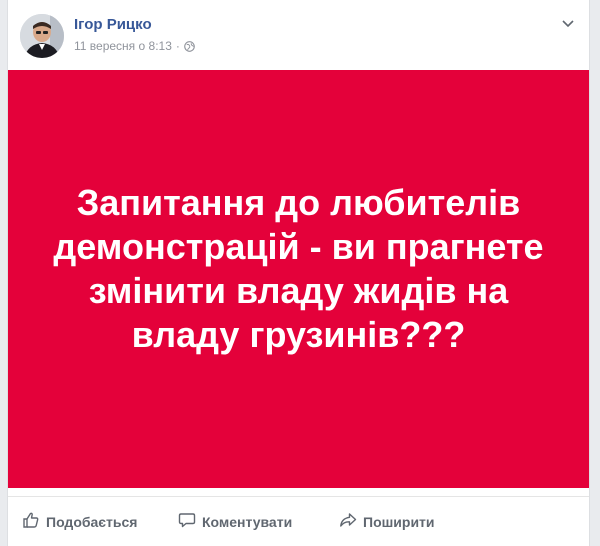 This screenshot has height=546, width=600. Describe the element at coordinates (189, 46) in the screenshot. I see `globe-icon` at that location.